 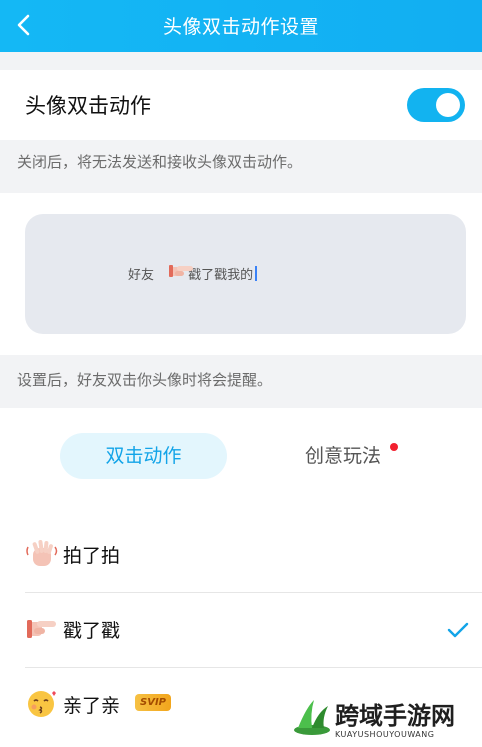 I want to click on set-hint: 设置后，好友双击你头像时将会提醒。, so click(x=145, y=380).